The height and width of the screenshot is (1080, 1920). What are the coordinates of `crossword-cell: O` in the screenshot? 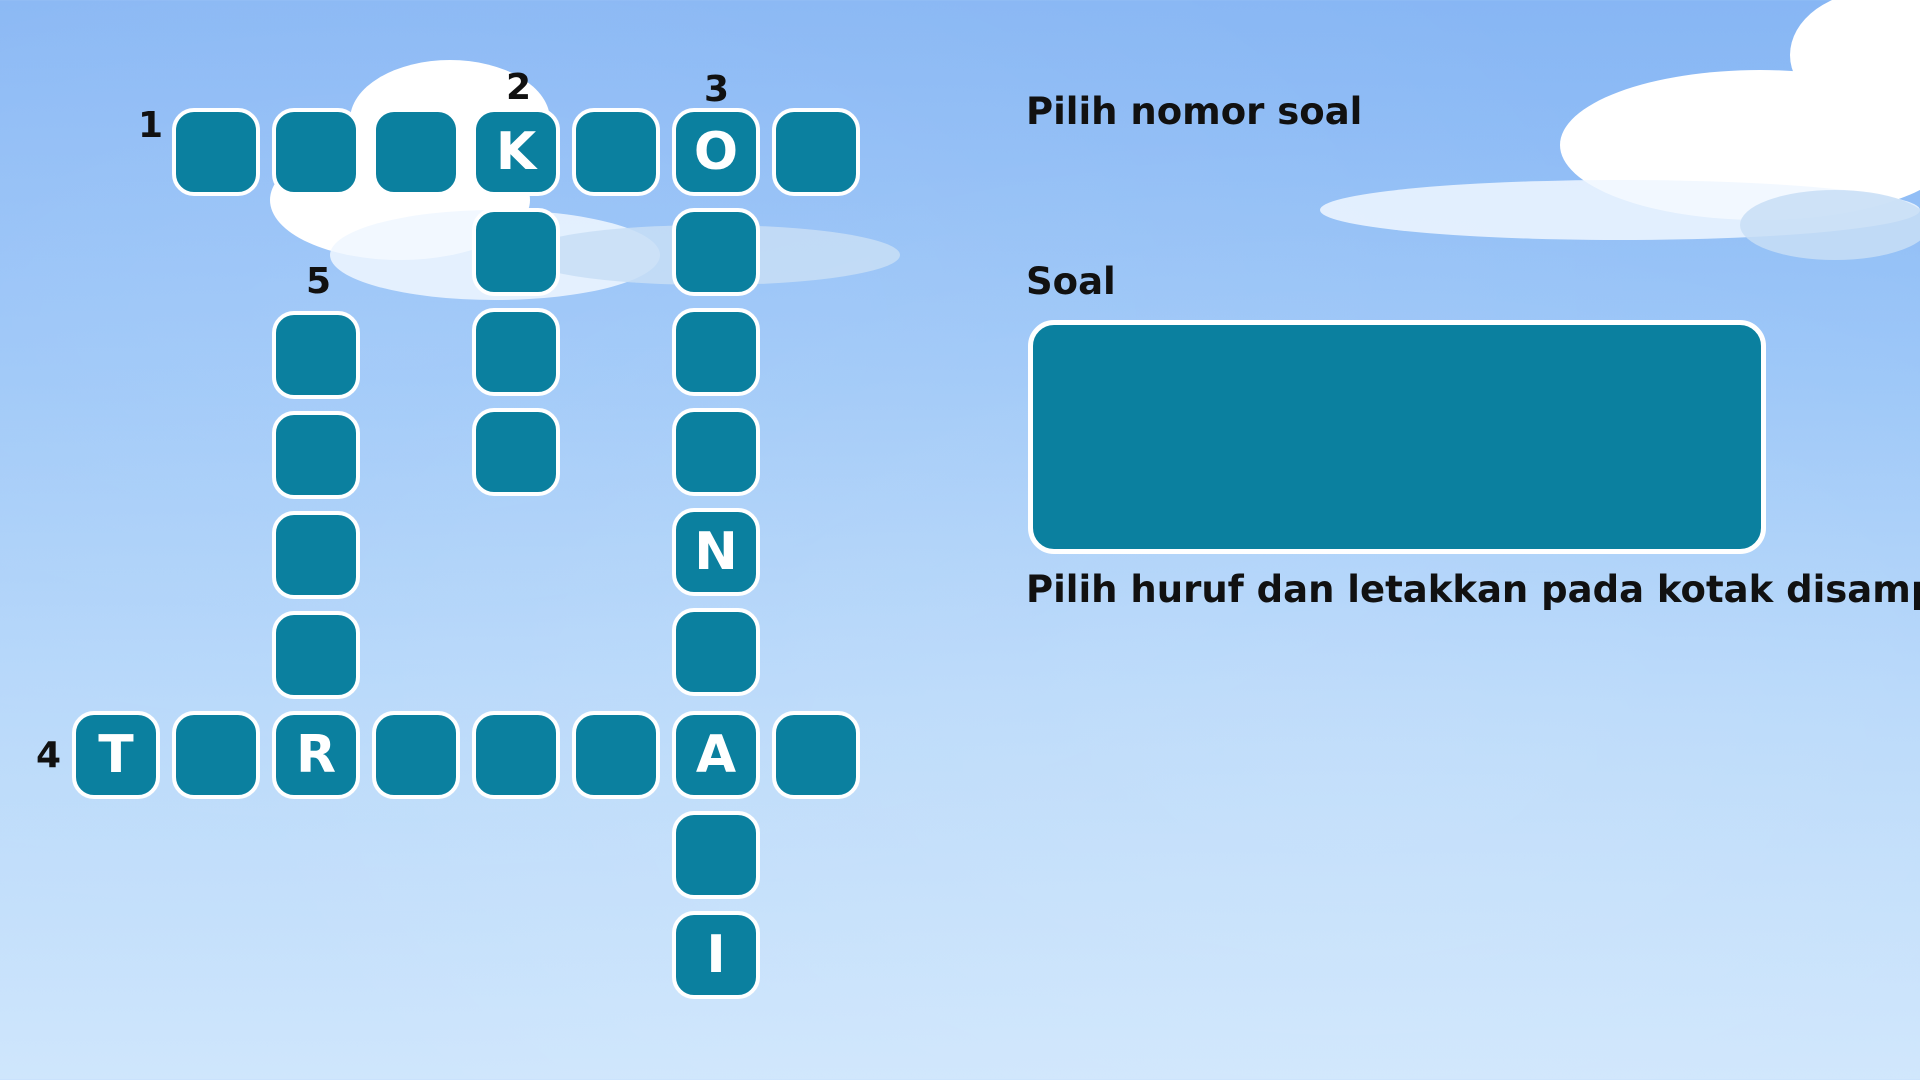 It's located at (716, 152).